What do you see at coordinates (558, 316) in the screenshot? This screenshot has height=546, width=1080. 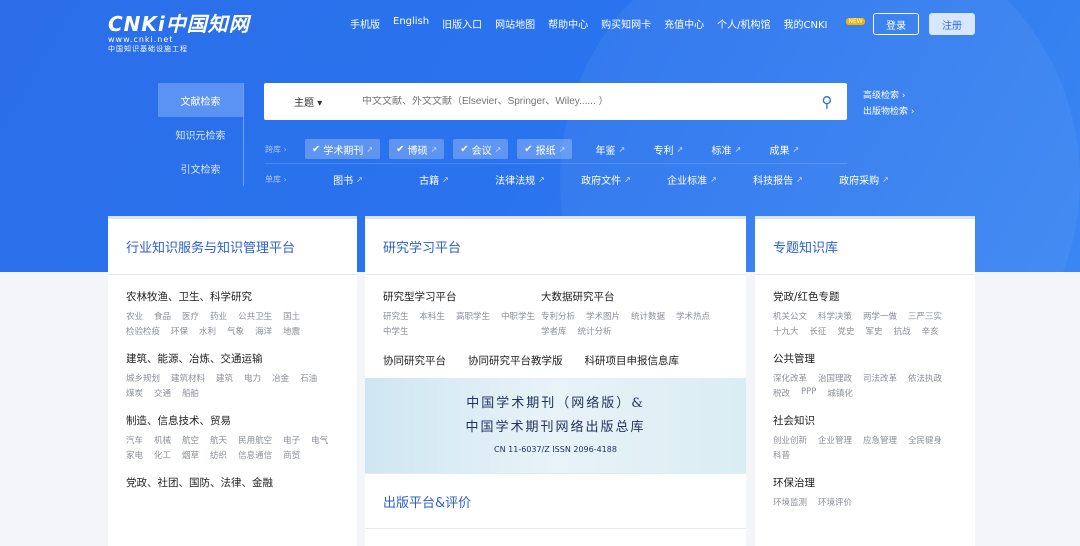 I see `tag-link: 专利分析` at bounding box center [558, 316].